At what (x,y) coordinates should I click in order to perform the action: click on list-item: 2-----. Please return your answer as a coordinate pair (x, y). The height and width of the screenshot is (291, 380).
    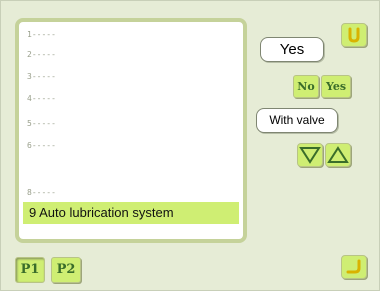
    Looking at the image, I should click on (41, 55).